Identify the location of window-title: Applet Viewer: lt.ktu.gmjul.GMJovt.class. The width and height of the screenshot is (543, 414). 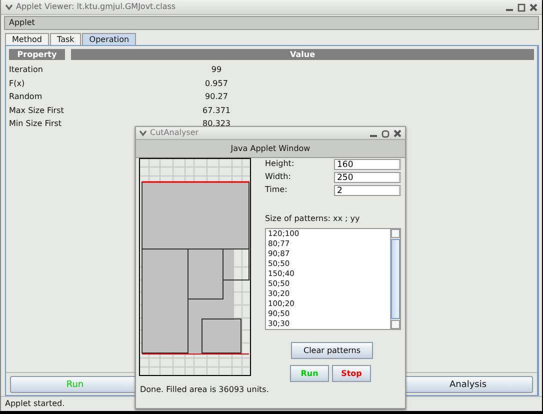
(96, 7).